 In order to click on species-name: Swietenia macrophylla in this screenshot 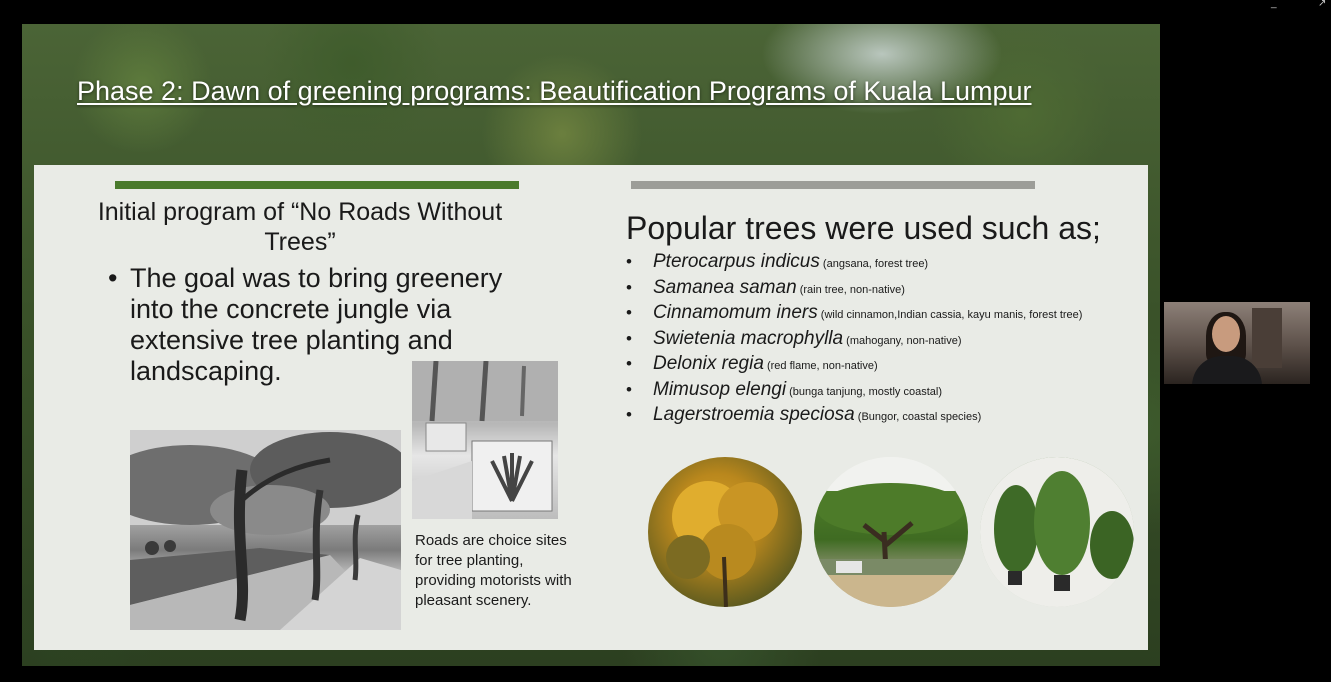, I will do `click(748, 338)`.